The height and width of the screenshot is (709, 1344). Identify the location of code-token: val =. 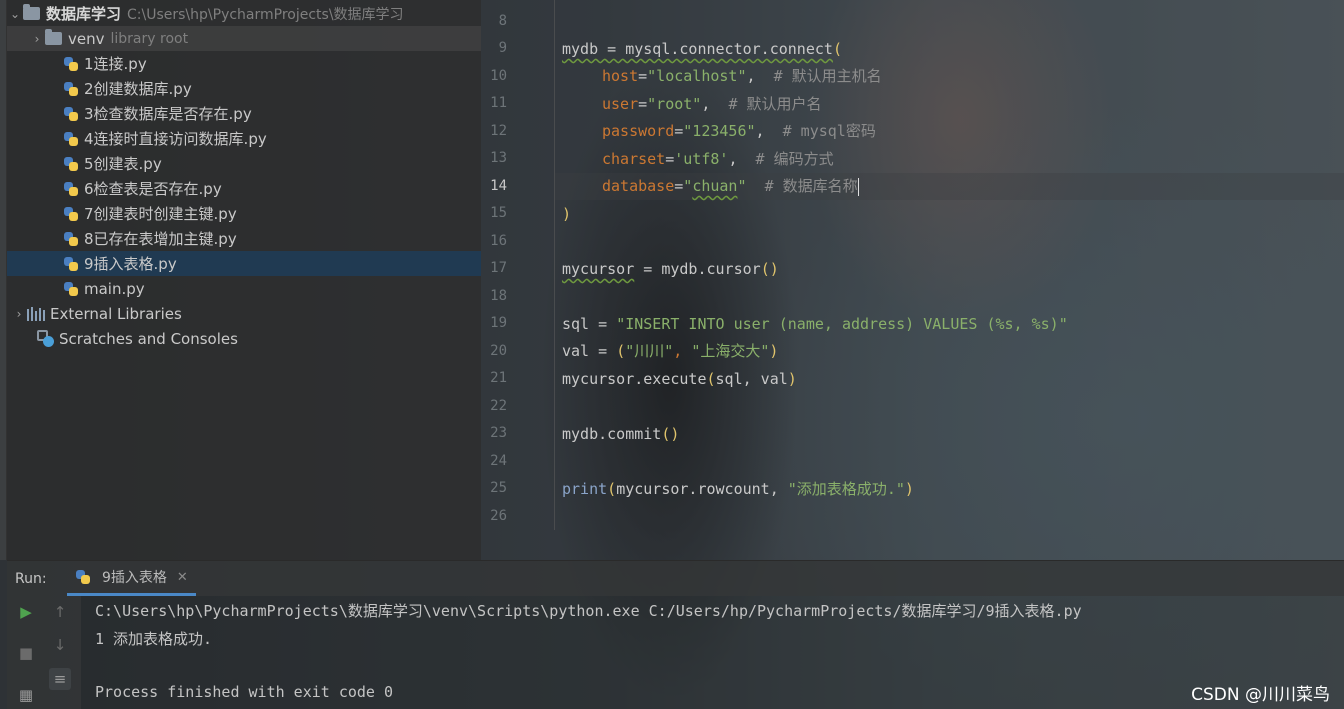
(589, 351).